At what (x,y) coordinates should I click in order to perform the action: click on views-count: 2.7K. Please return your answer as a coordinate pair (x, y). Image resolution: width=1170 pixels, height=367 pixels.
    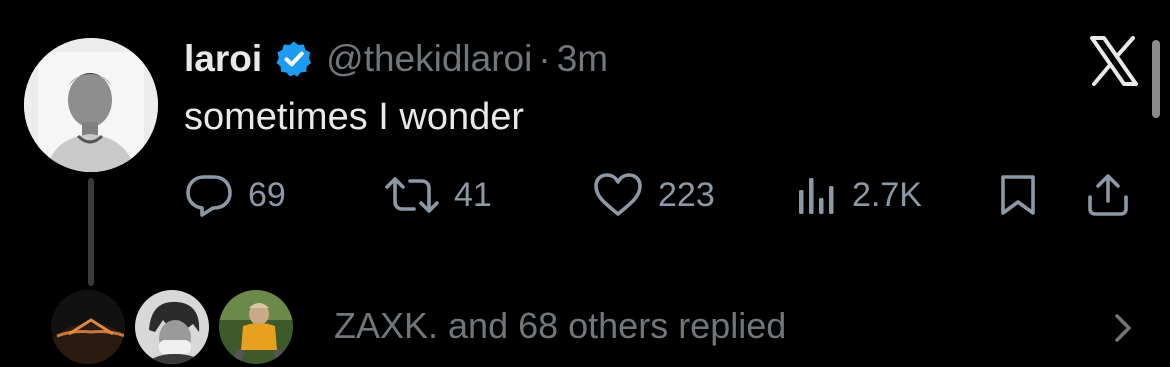
    Looking at the image, I should click on (887, 194).